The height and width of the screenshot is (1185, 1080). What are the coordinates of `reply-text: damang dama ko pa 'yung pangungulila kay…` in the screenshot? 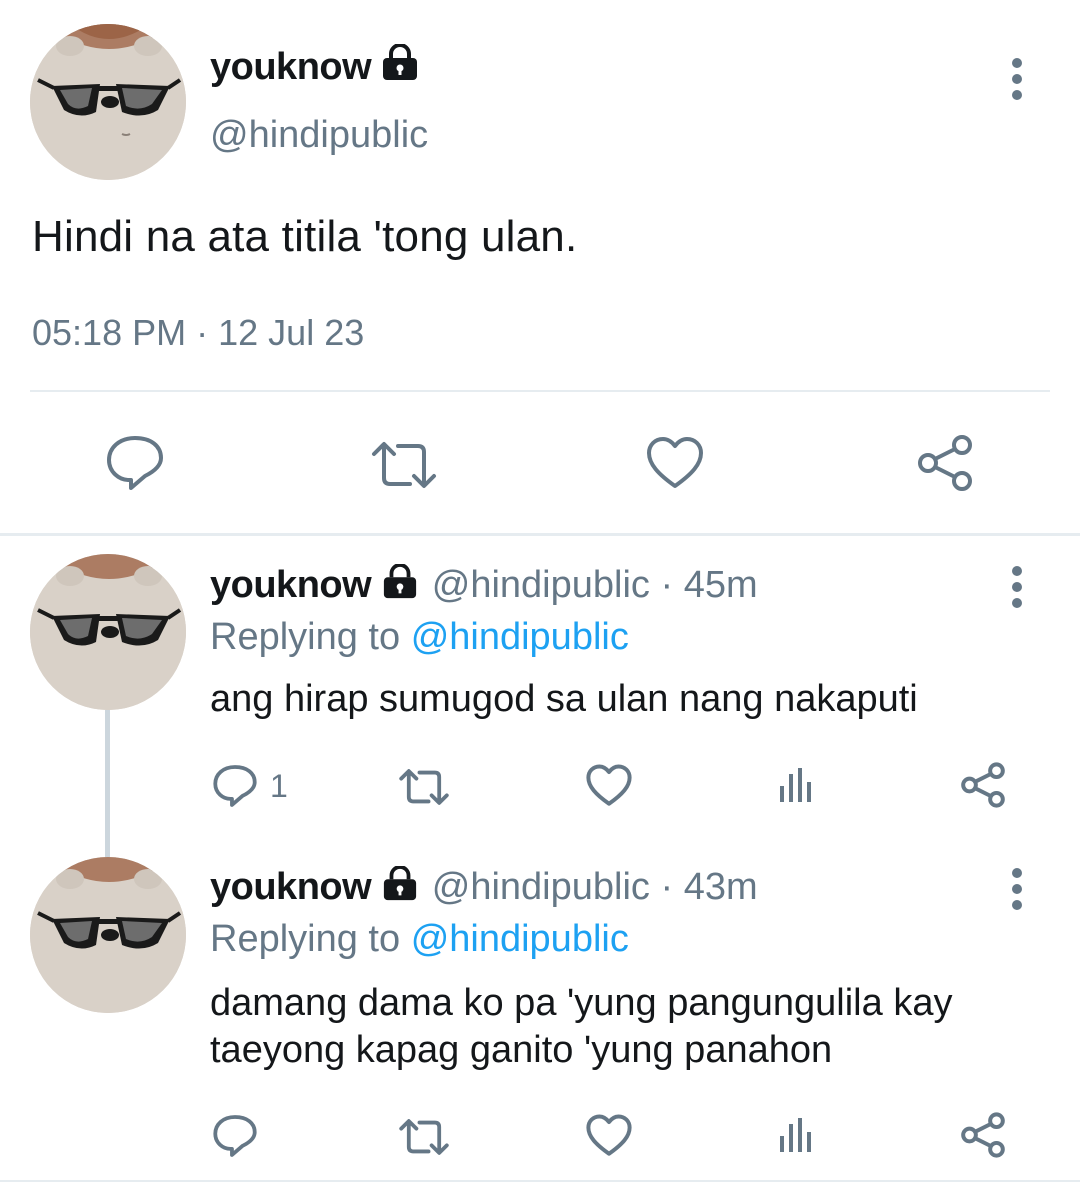 It's located at (581, 1027).